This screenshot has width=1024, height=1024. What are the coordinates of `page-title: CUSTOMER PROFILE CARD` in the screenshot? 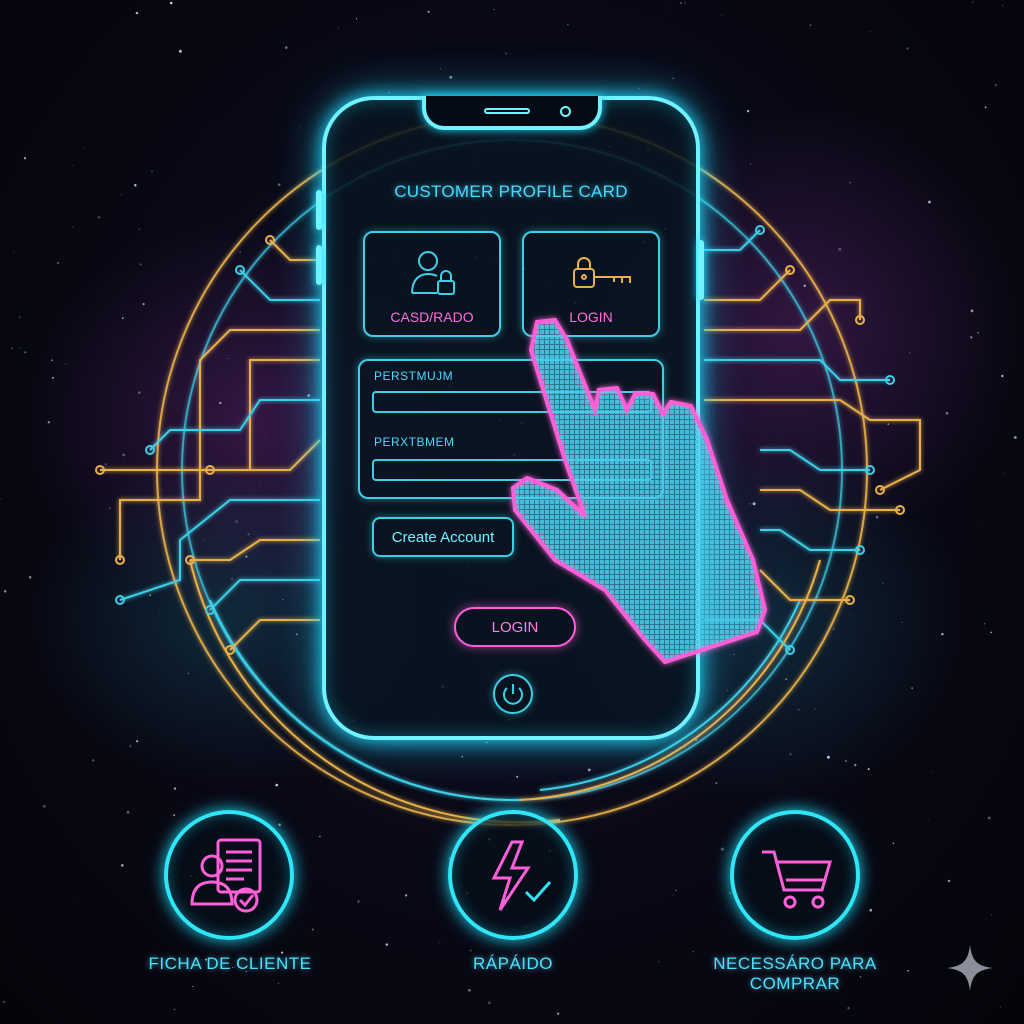 It's located at (511, 191).